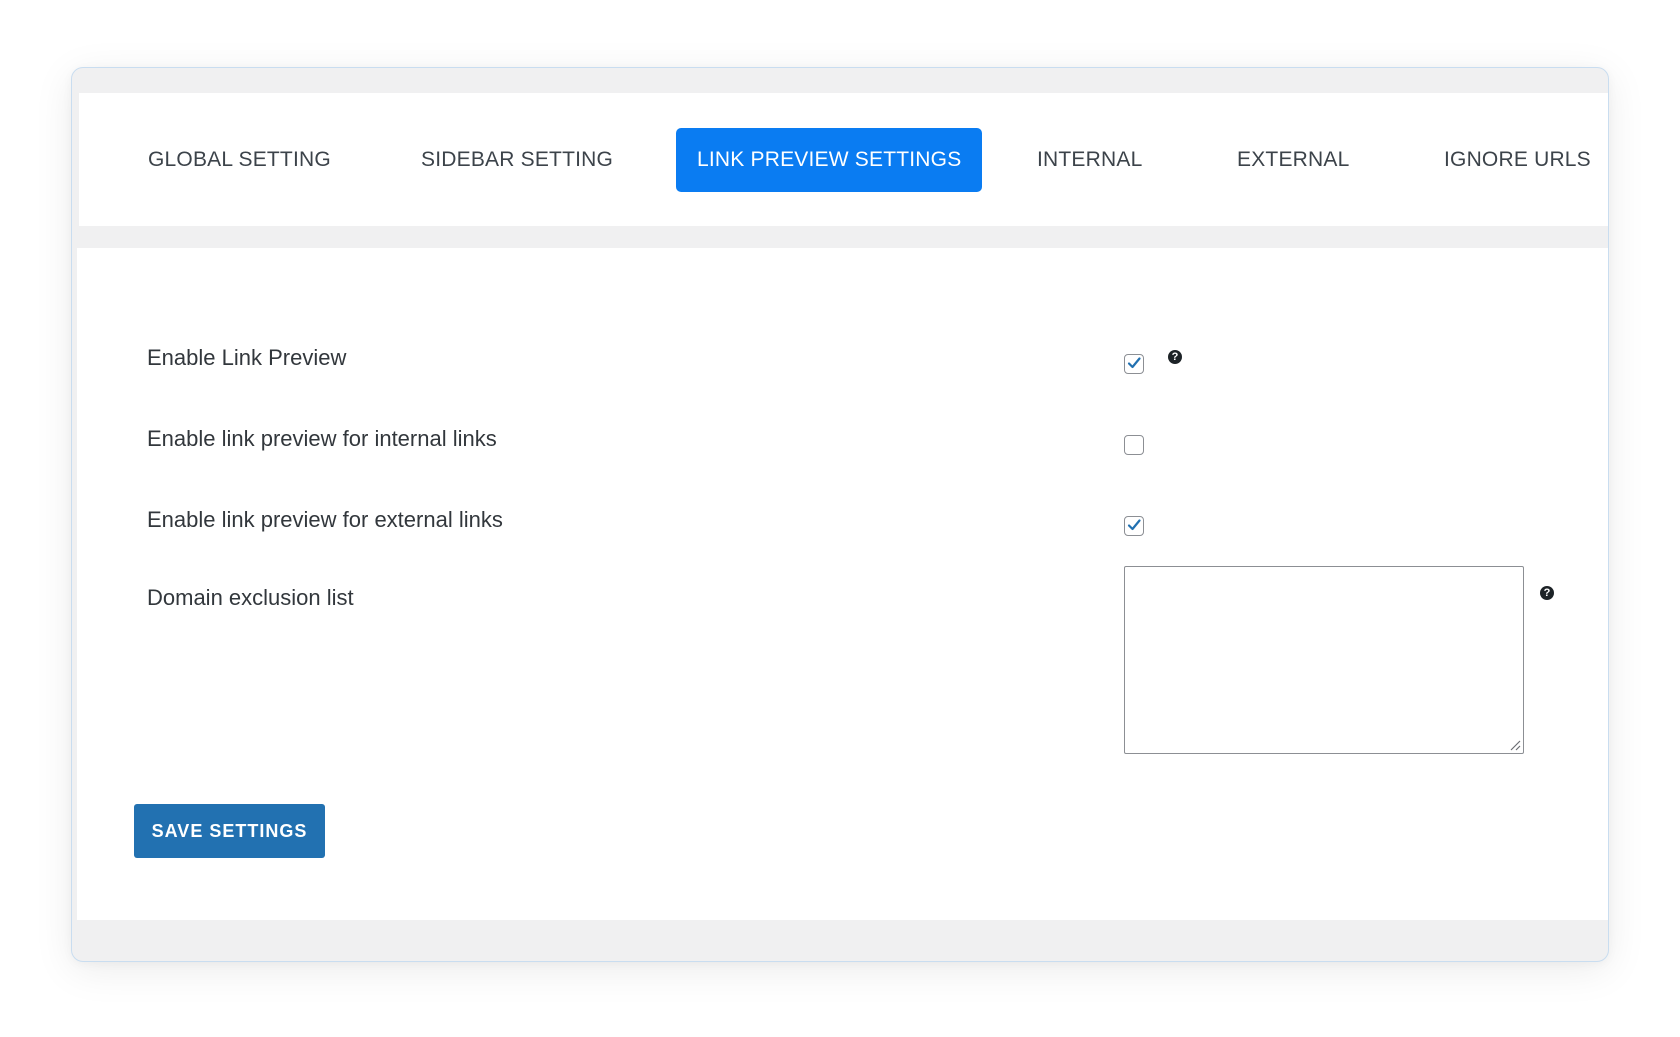  What do you see at coordinates (250, 597) in the screenshot?
I see `domain-exclusion-label: Domain exclusion list` at bounding box center [250, 597].